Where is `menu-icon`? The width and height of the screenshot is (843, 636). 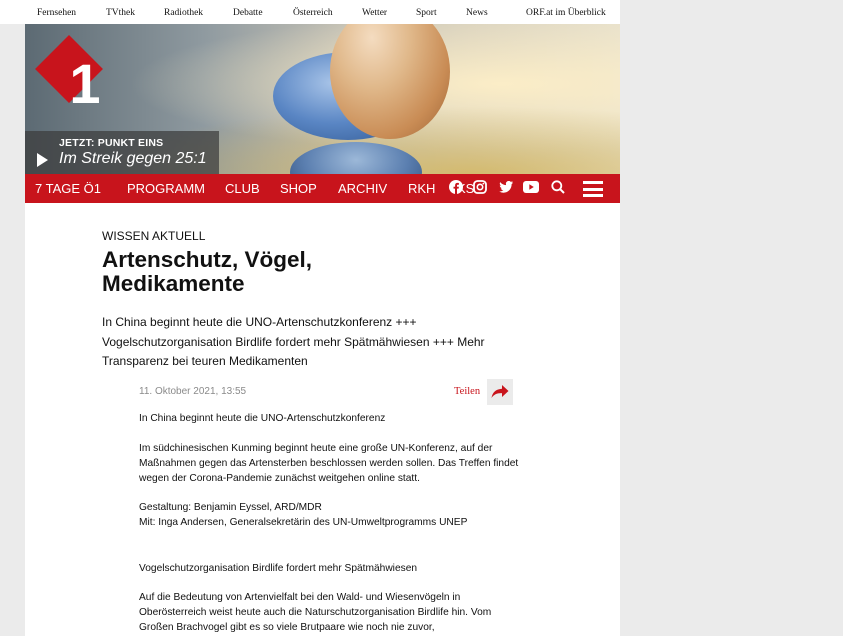 menu-icon is located at coordinates (593, 189).